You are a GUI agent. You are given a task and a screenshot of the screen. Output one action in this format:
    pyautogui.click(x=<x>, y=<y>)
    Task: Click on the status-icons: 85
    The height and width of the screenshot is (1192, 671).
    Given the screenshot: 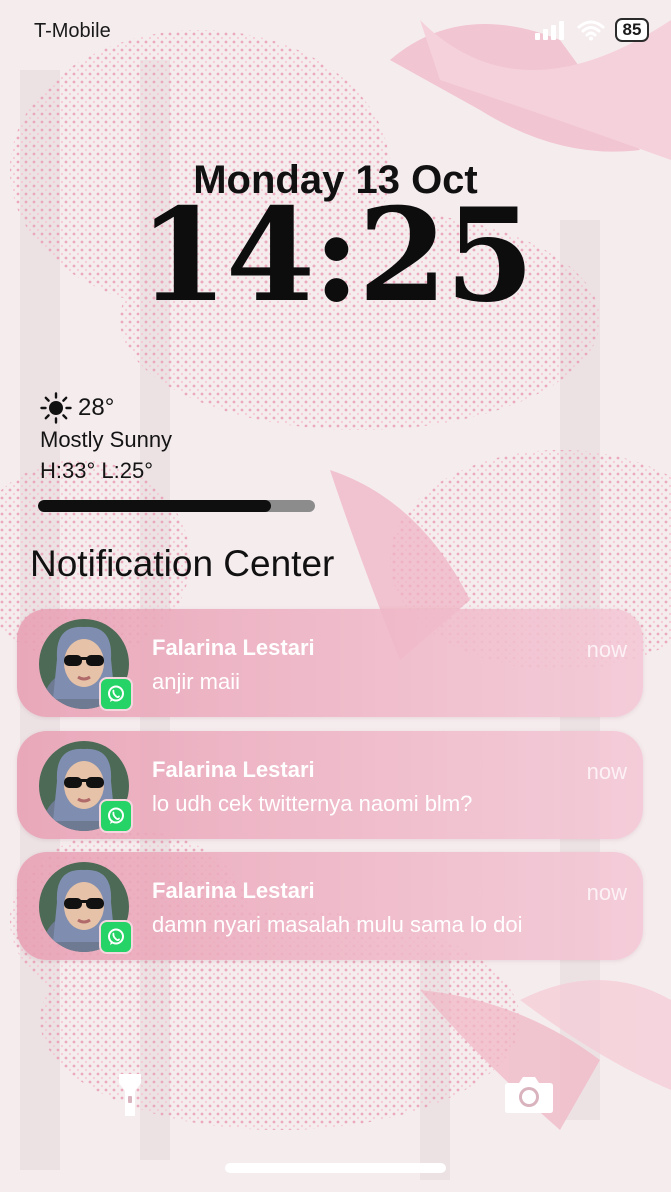 What is the action you would take?
    pyautogui.click(x=592, y=30)
    